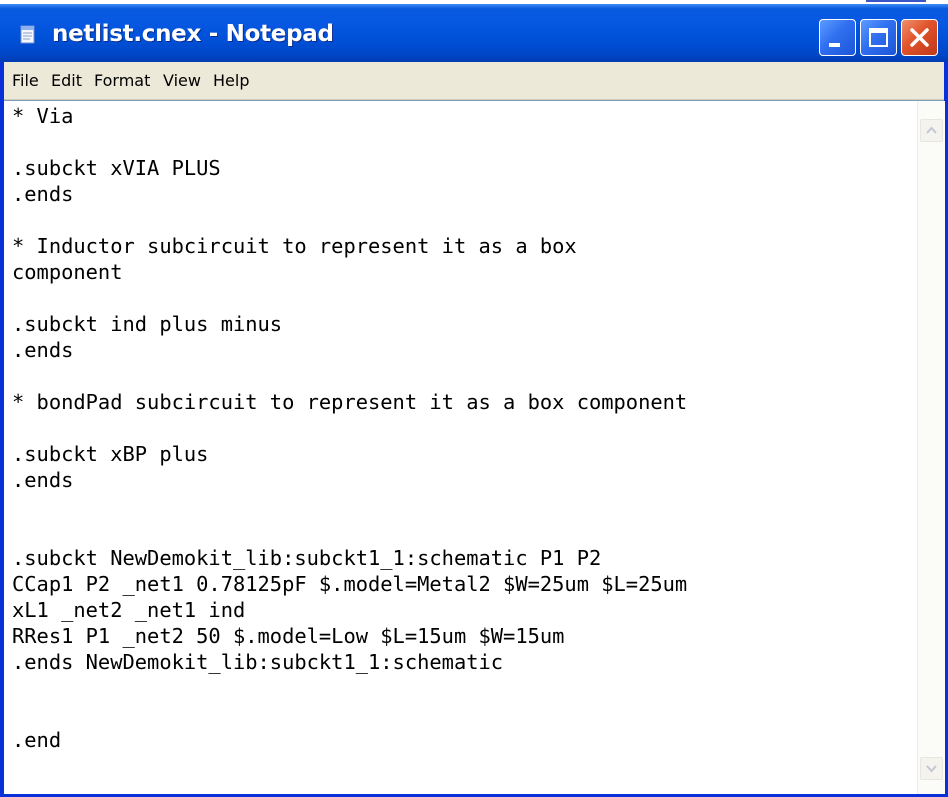  I want to click on menu-view: View, so click(182, 80).